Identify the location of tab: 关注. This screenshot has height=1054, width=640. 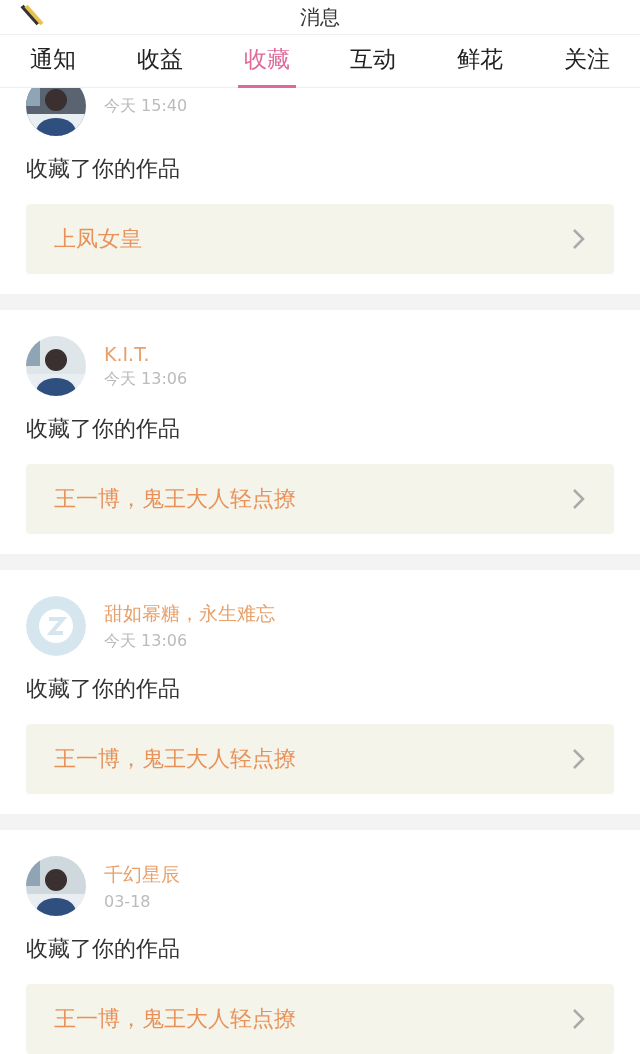
(586, 64).